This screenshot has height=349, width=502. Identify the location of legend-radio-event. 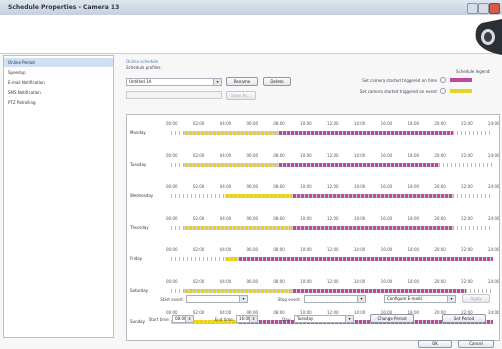
(443, 91).